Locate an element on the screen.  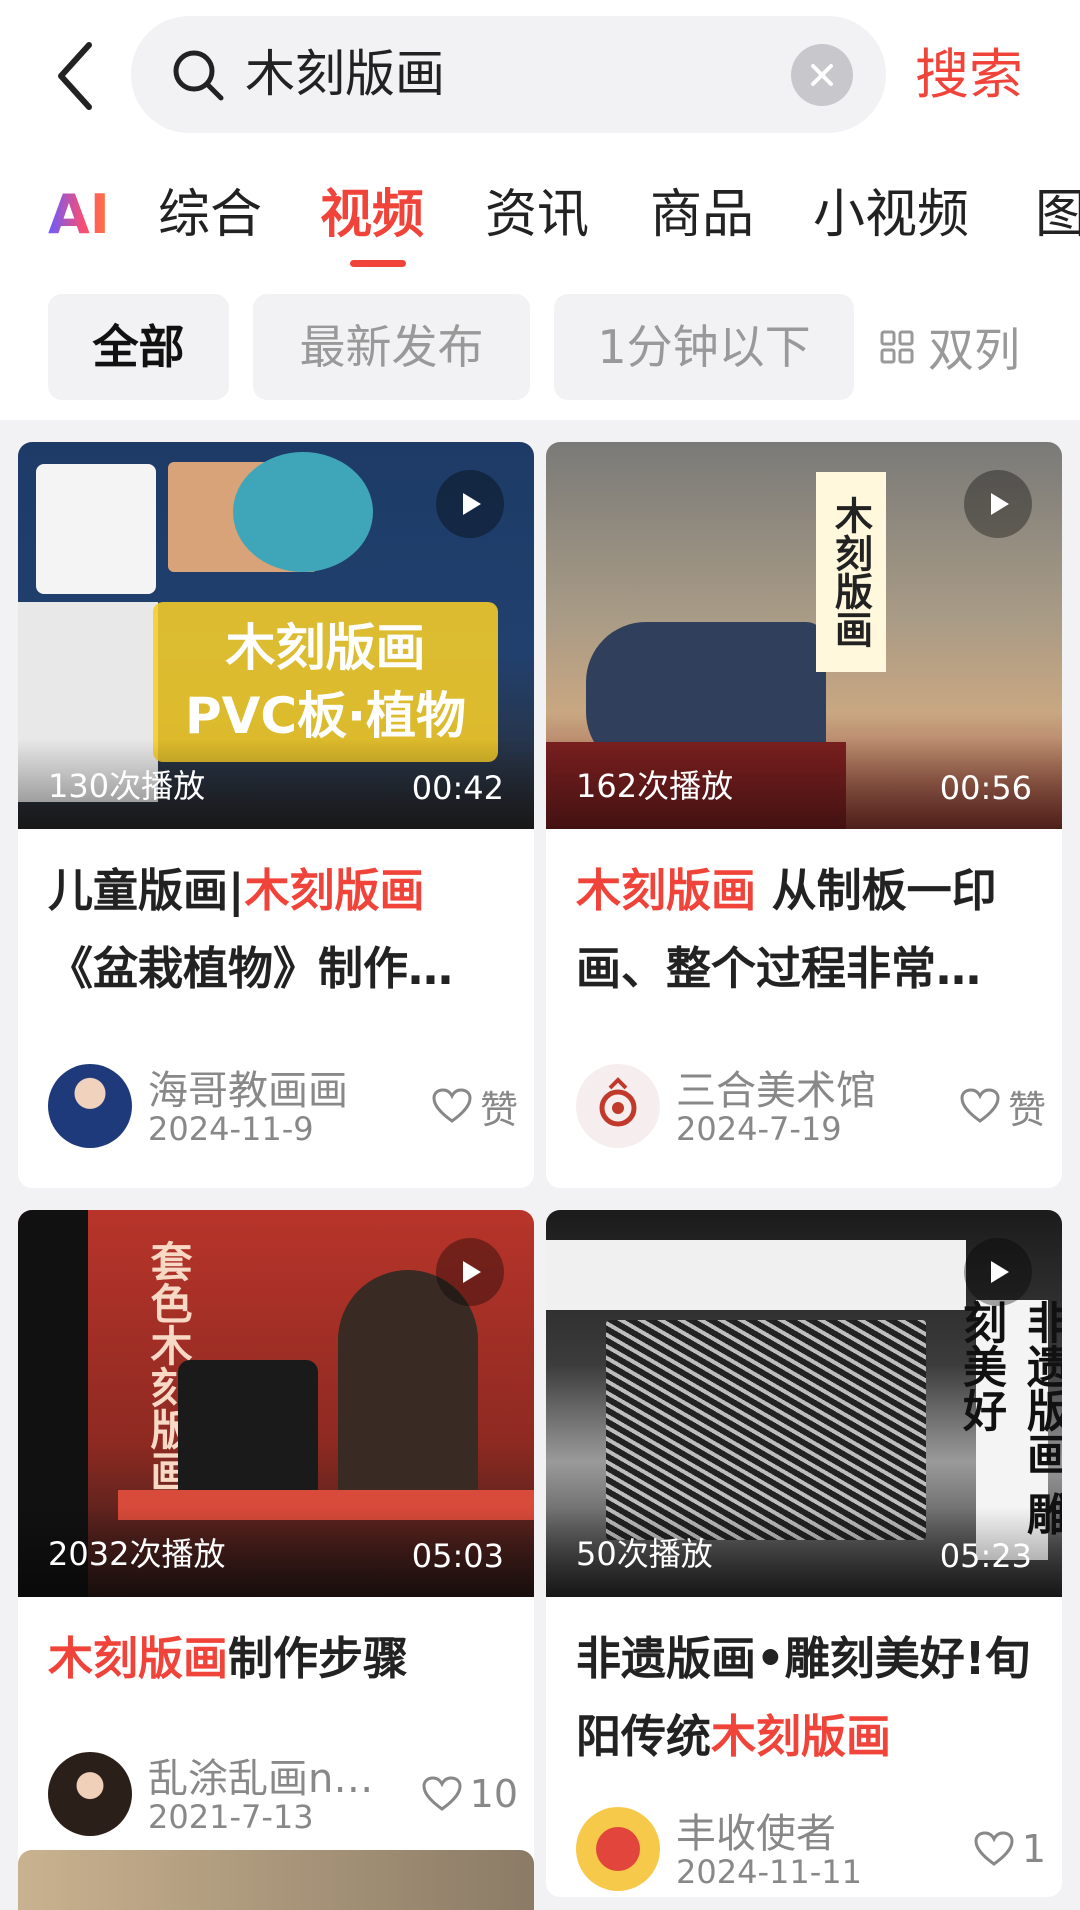
video-thumbnail: 木刻版画 PVC板·植物 130次播放 00:42 is located at coordinates (276, 635).